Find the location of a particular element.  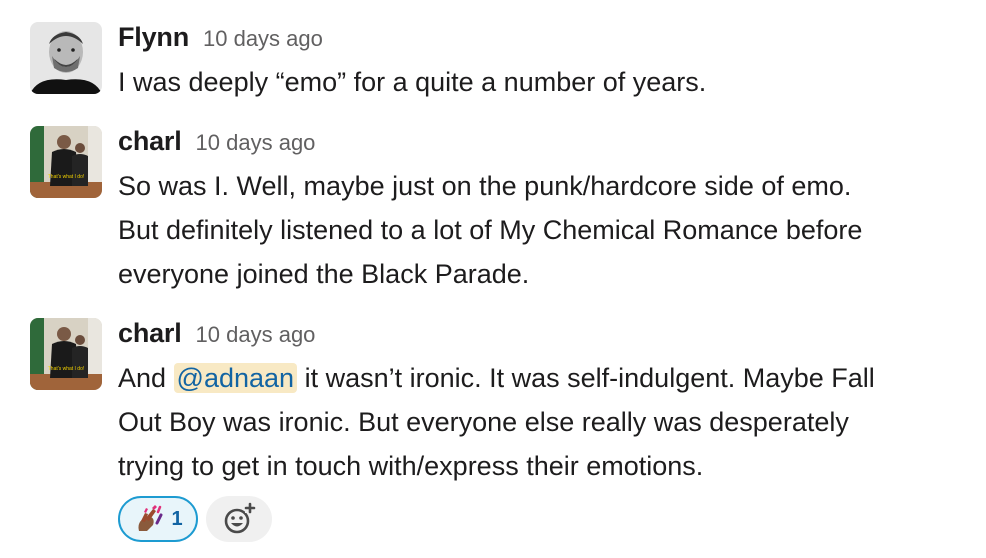

sender-name: Flynn is located at coordinates (153, 37).